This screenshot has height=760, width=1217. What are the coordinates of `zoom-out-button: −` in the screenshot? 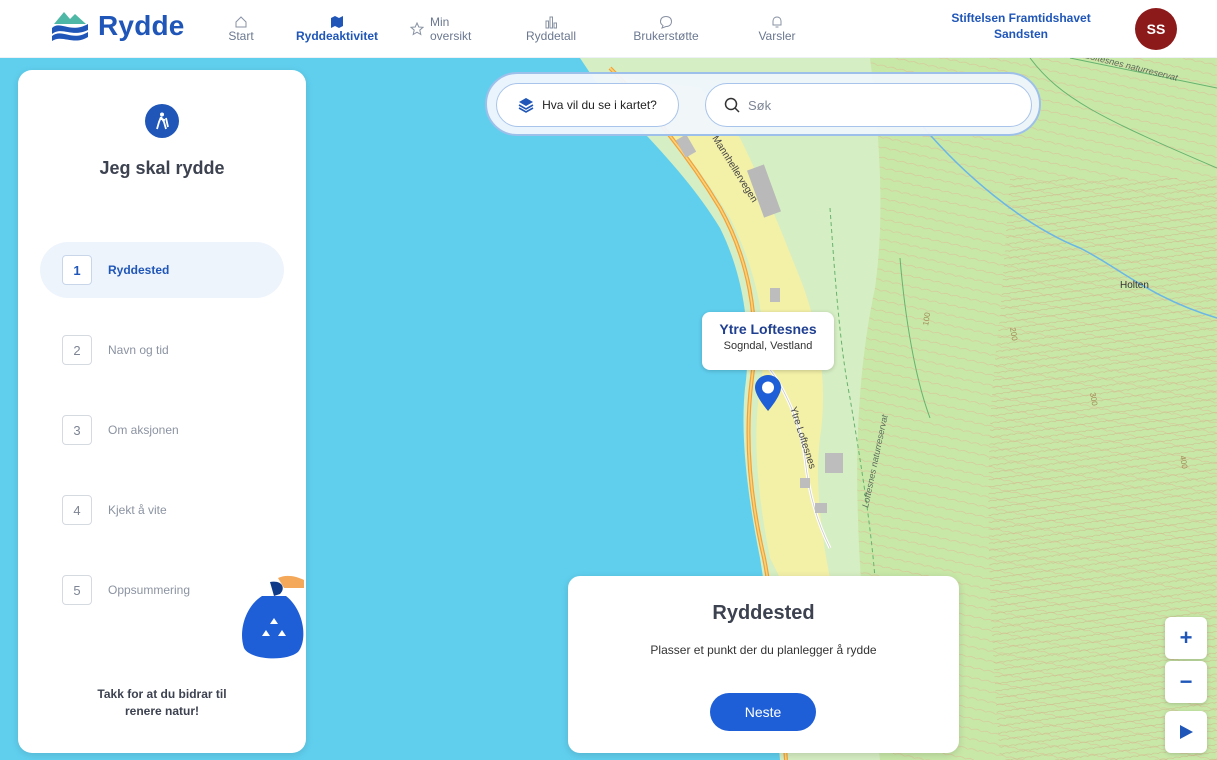 It's located at (1186, 682).